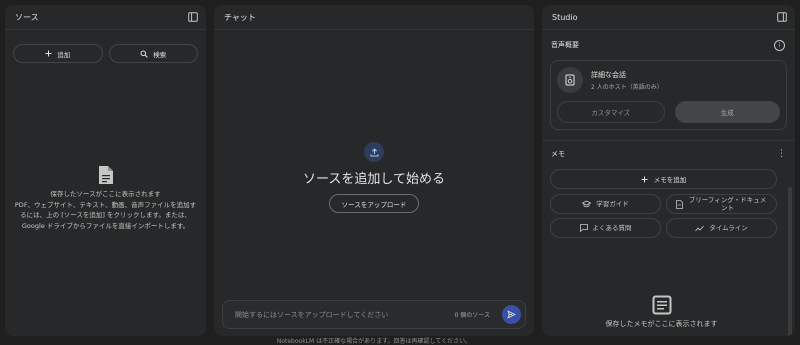 This screenshot has height=345, width=800. What do you see at coordinates (727, 204) in the screenshot?
I see `briefing-document-label: ブリーフィング・ドキュメント` at bounding box center [727, 204].